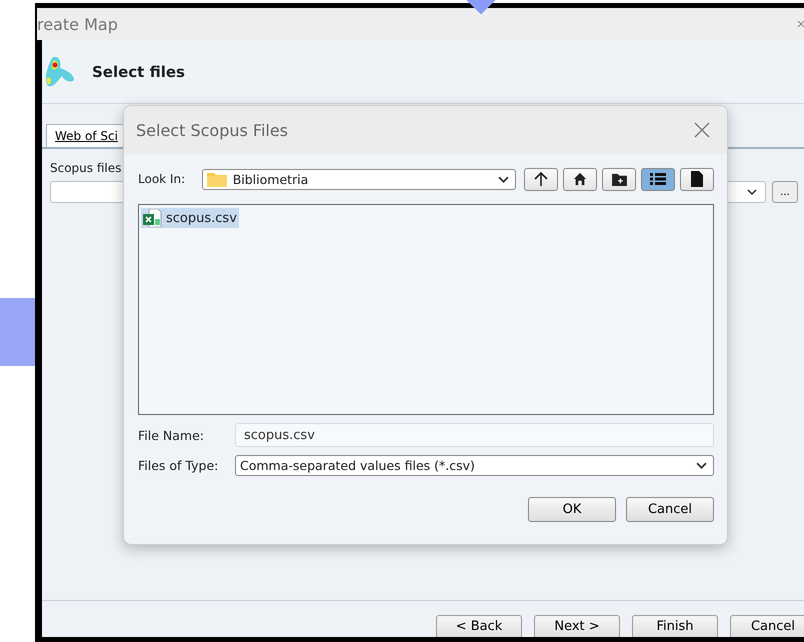 The width and height of the screenshot is (804, 642). I want to click on file-name-label: File Name:, so click(171, 435).